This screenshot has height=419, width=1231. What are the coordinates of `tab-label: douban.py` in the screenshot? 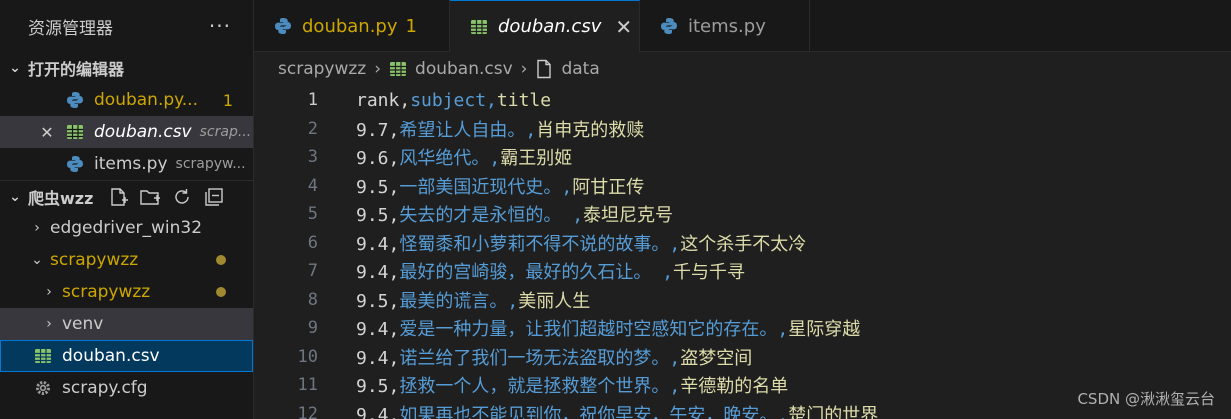 It's located at (350, 26).